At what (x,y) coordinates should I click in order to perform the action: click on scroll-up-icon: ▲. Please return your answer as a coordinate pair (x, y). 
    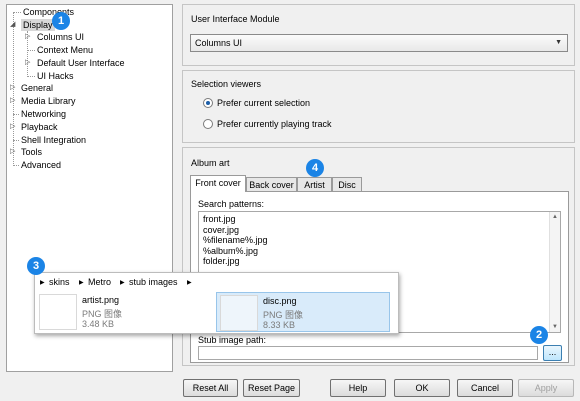
    Looking at the image, I should click on (555, 217).